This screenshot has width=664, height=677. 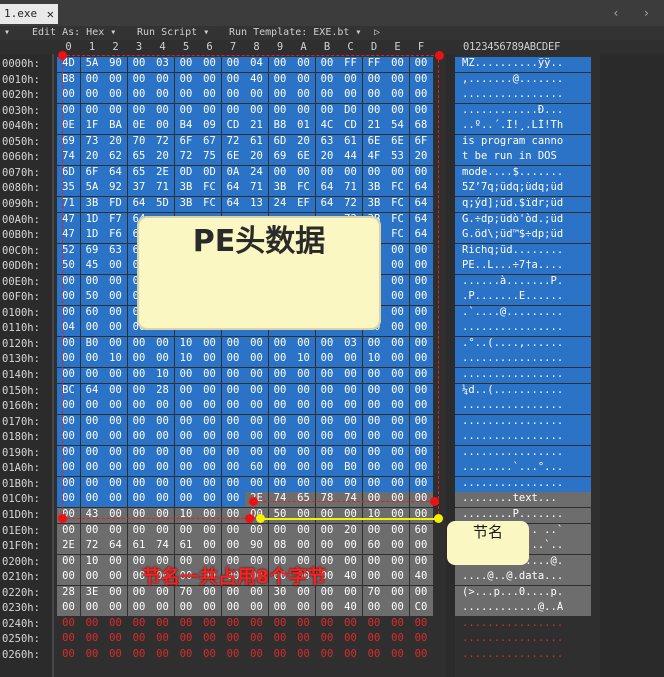 What do you see at coordinates (280, 189) in the screenshot?
I see `hex-byte: 3B` at bounding box center [280, 189].